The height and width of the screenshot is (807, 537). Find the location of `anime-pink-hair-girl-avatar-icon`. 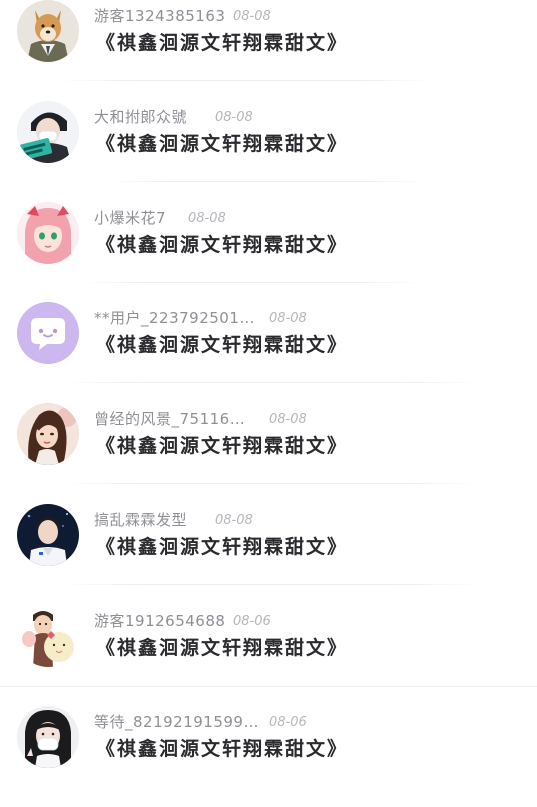

anime-pink-hair-girl-avatar-icon is located at coordinates (48, 233).